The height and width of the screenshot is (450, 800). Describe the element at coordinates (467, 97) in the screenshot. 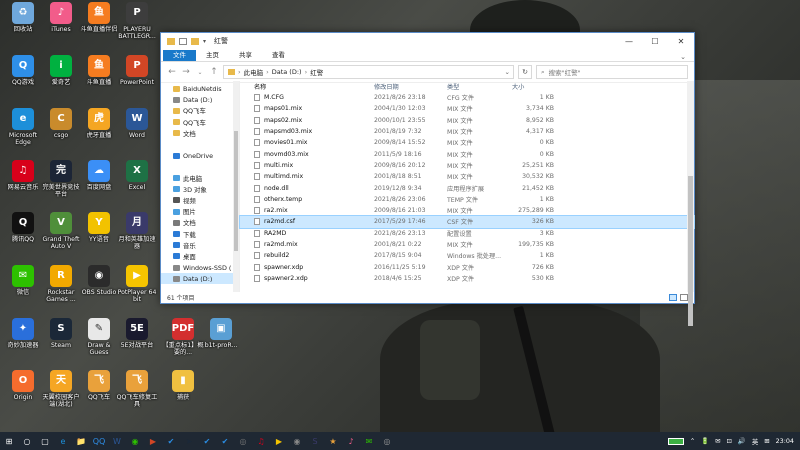

I see `file-row: M.CFG 2021/8/26 23:18 CFG 文件 1 KB` at that location.